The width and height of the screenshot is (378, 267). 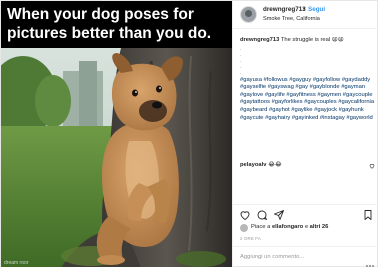 What do you see at coordinates (319, 227) in the screenshot?
I see `likes-others: altri 26` at bounding box center [319, 227].